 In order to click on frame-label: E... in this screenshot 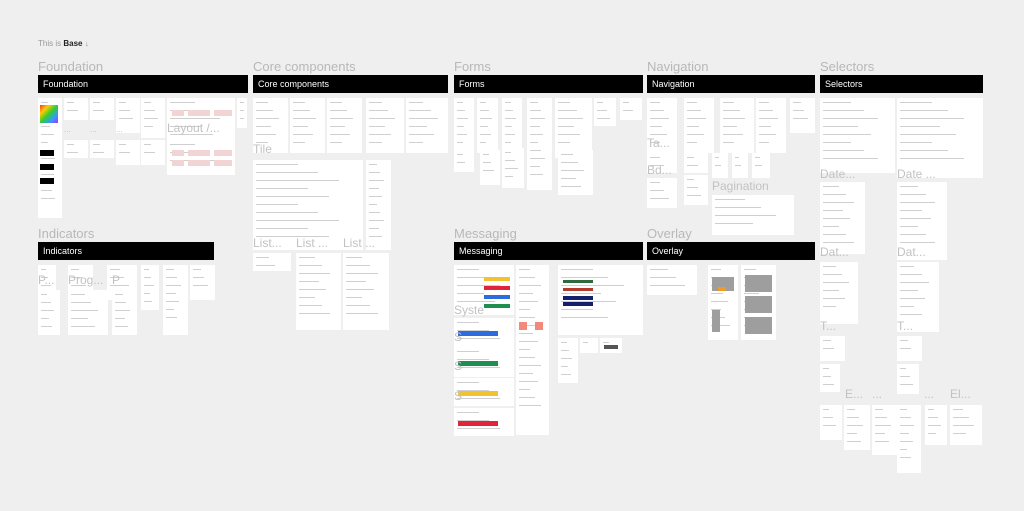, I will do `click(854, 394)`.